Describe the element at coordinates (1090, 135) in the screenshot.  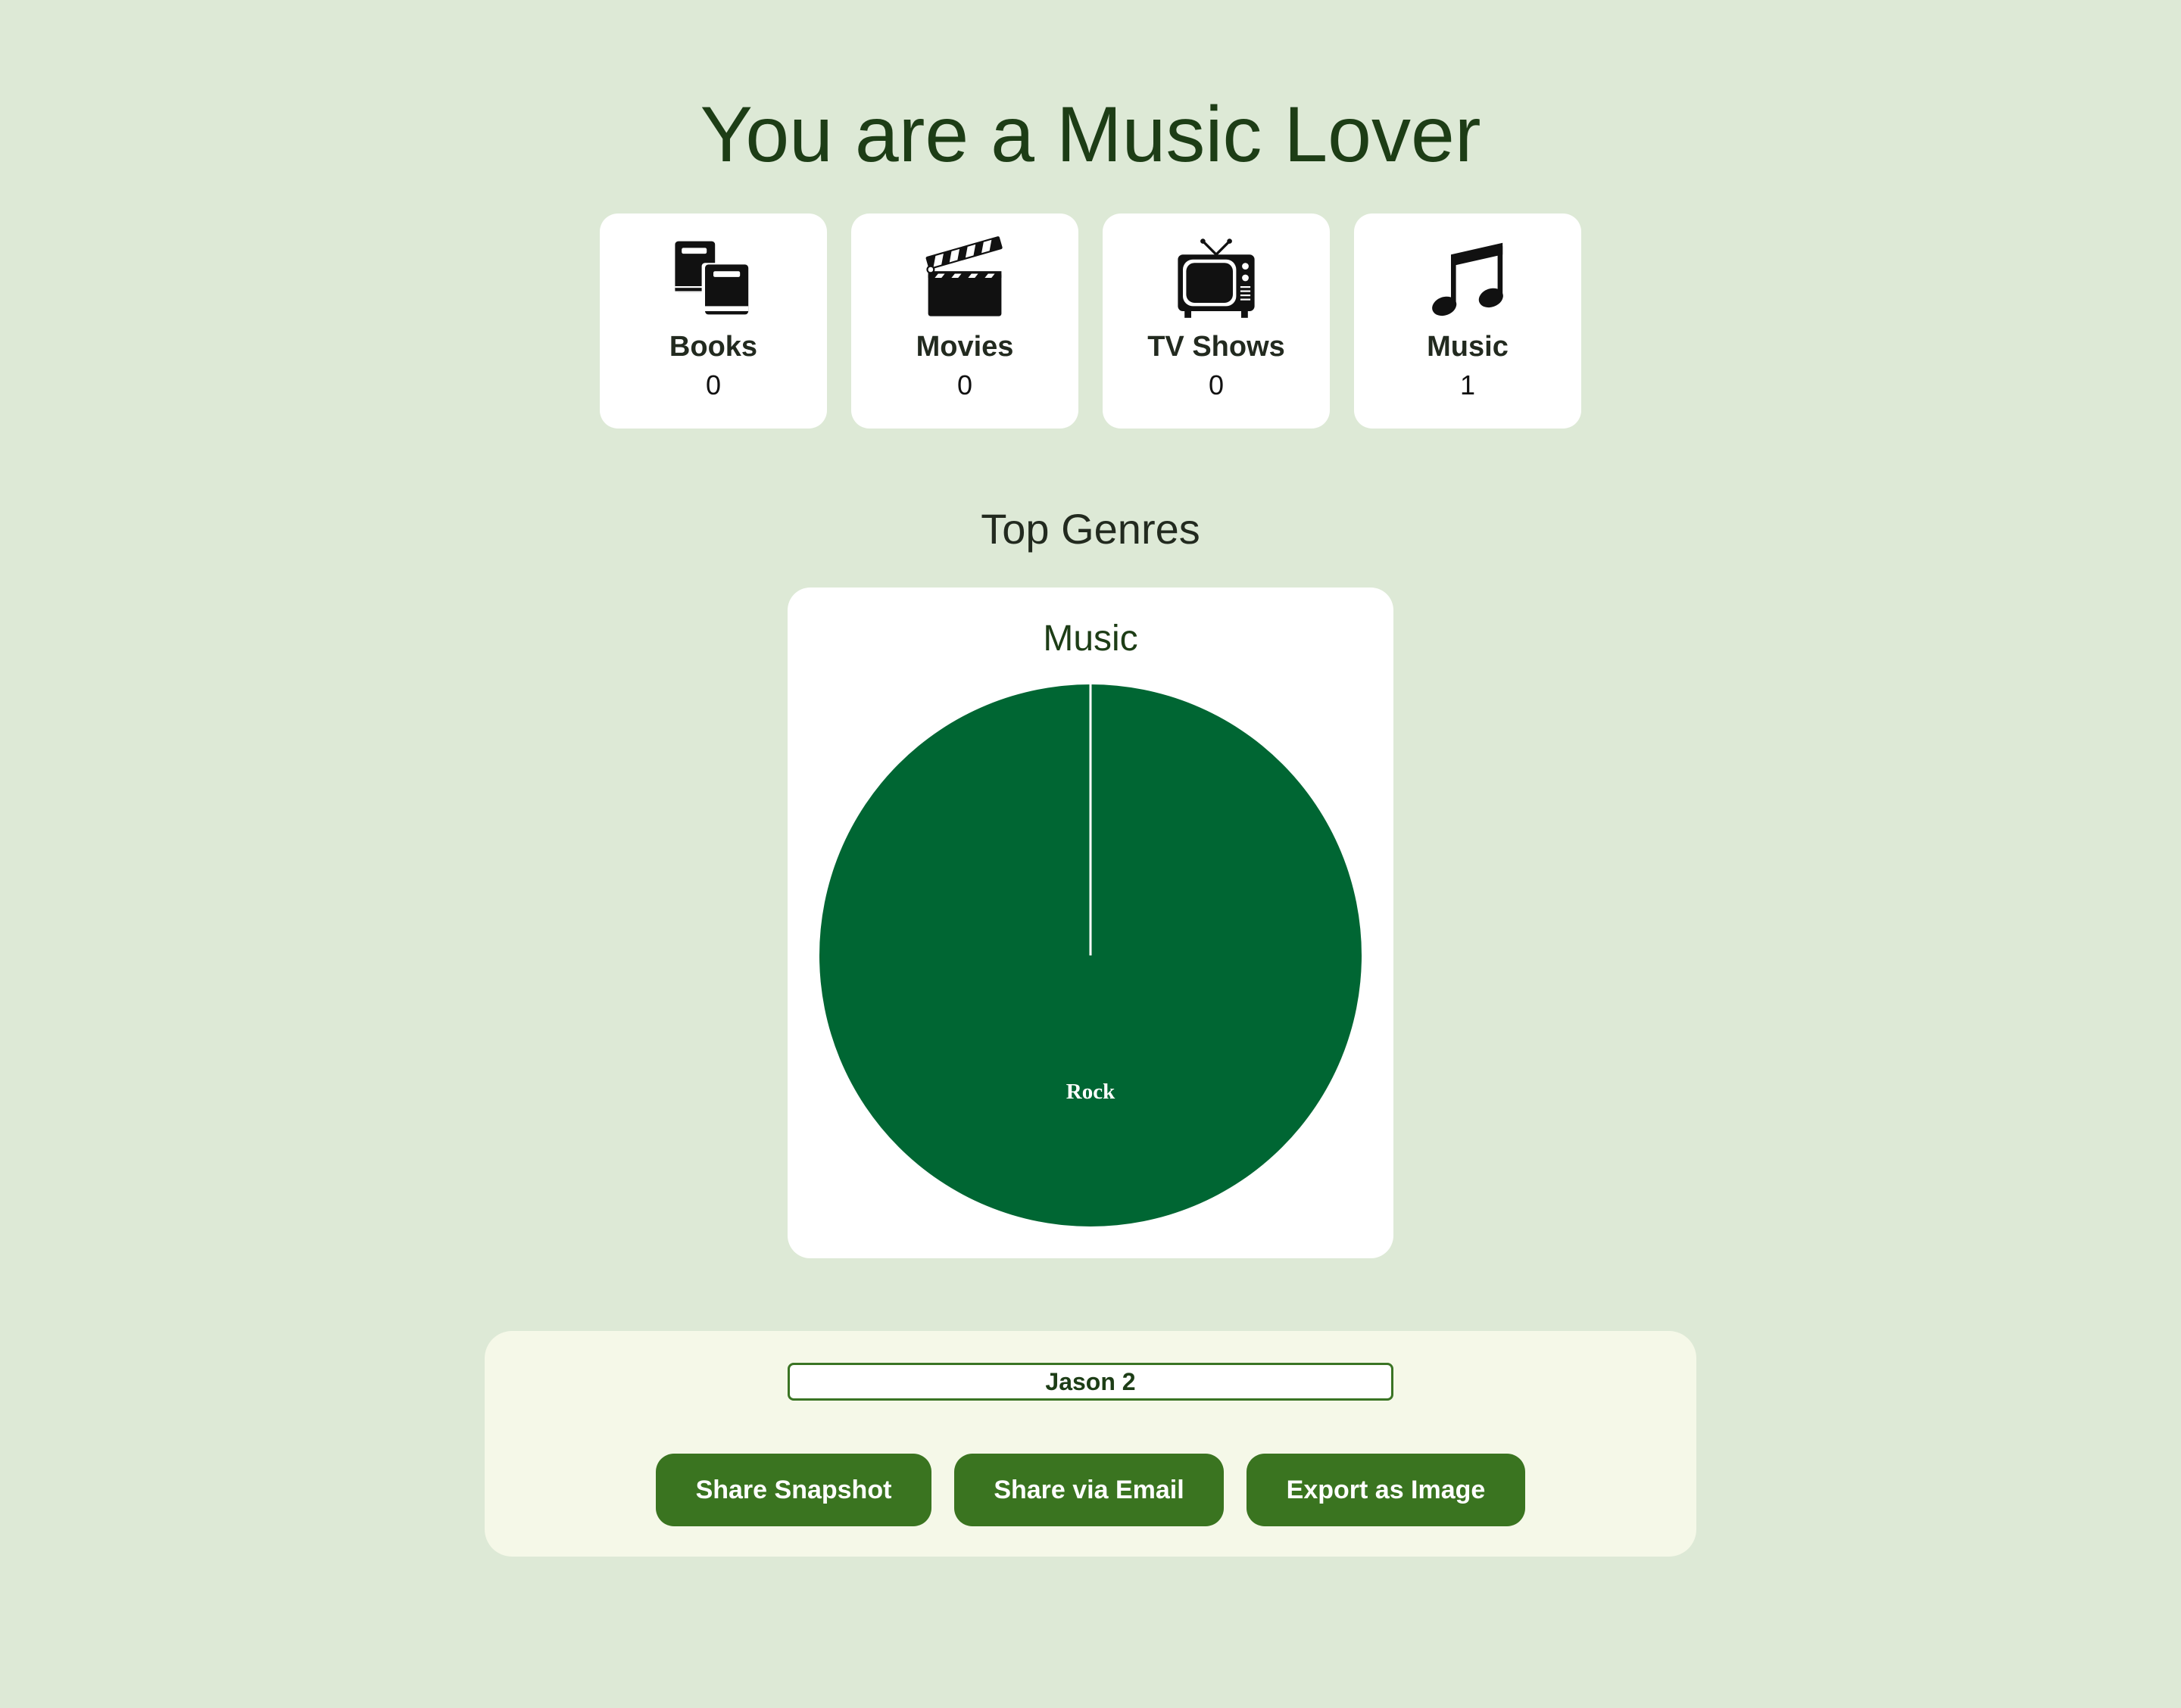
I see `page-title: You are a Music Lover` at that location.